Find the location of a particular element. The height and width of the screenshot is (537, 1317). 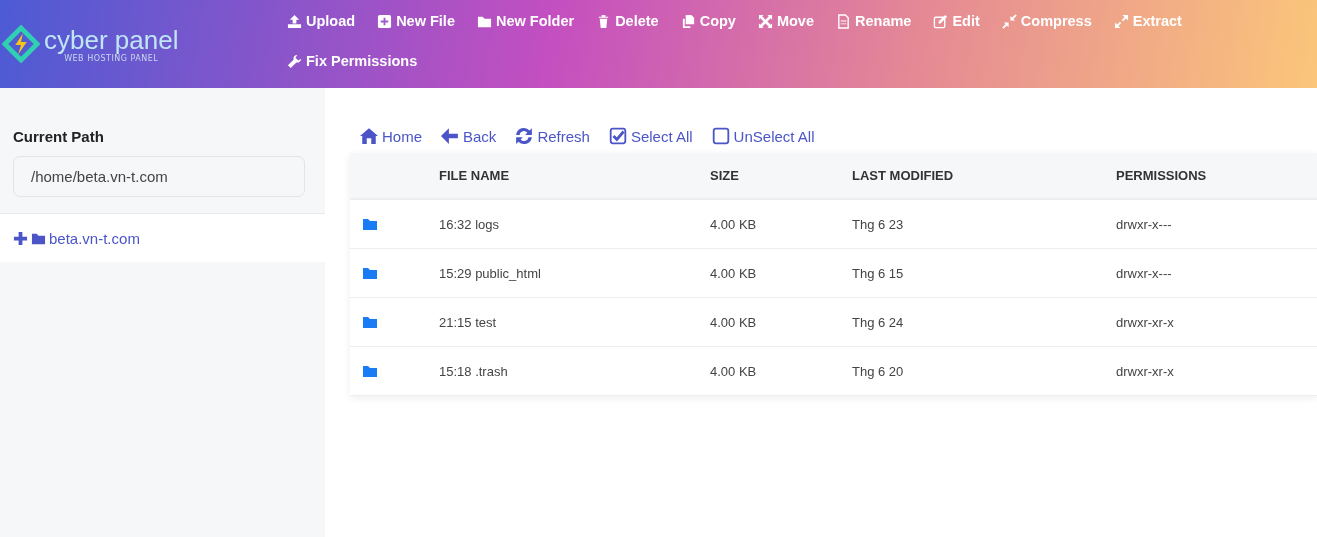

expand-icon is located at coordinates (1121, 21).